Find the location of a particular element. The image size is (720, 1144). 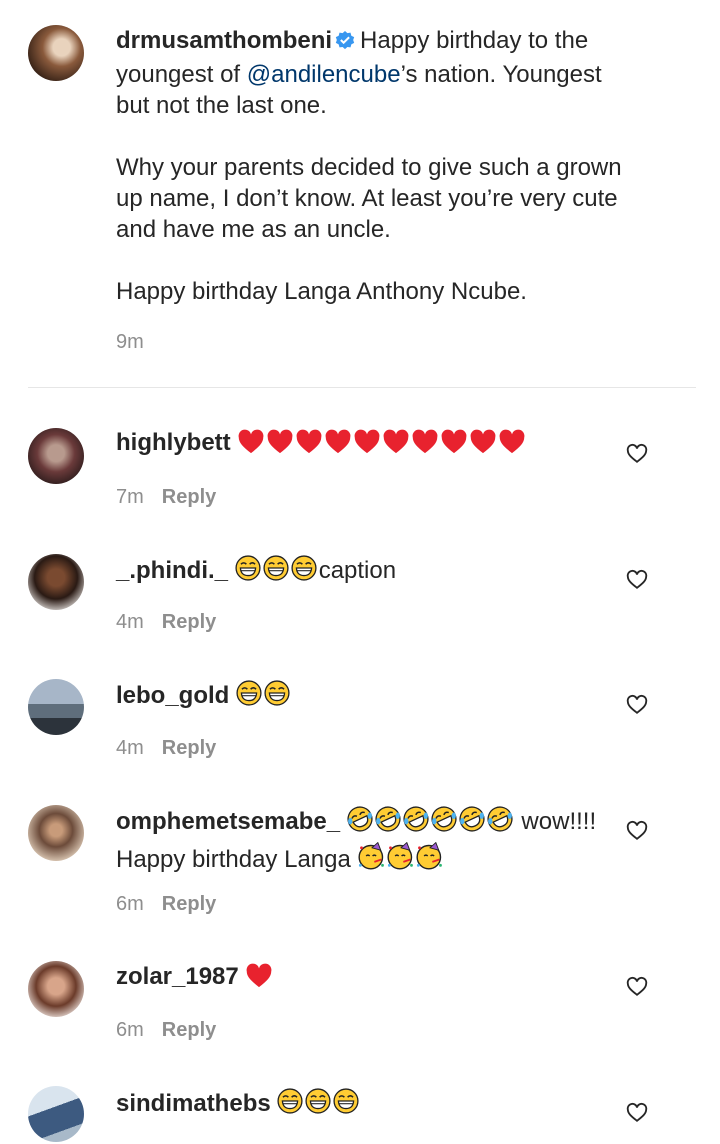

comment-text: caption is located at coordinates (357, 570).